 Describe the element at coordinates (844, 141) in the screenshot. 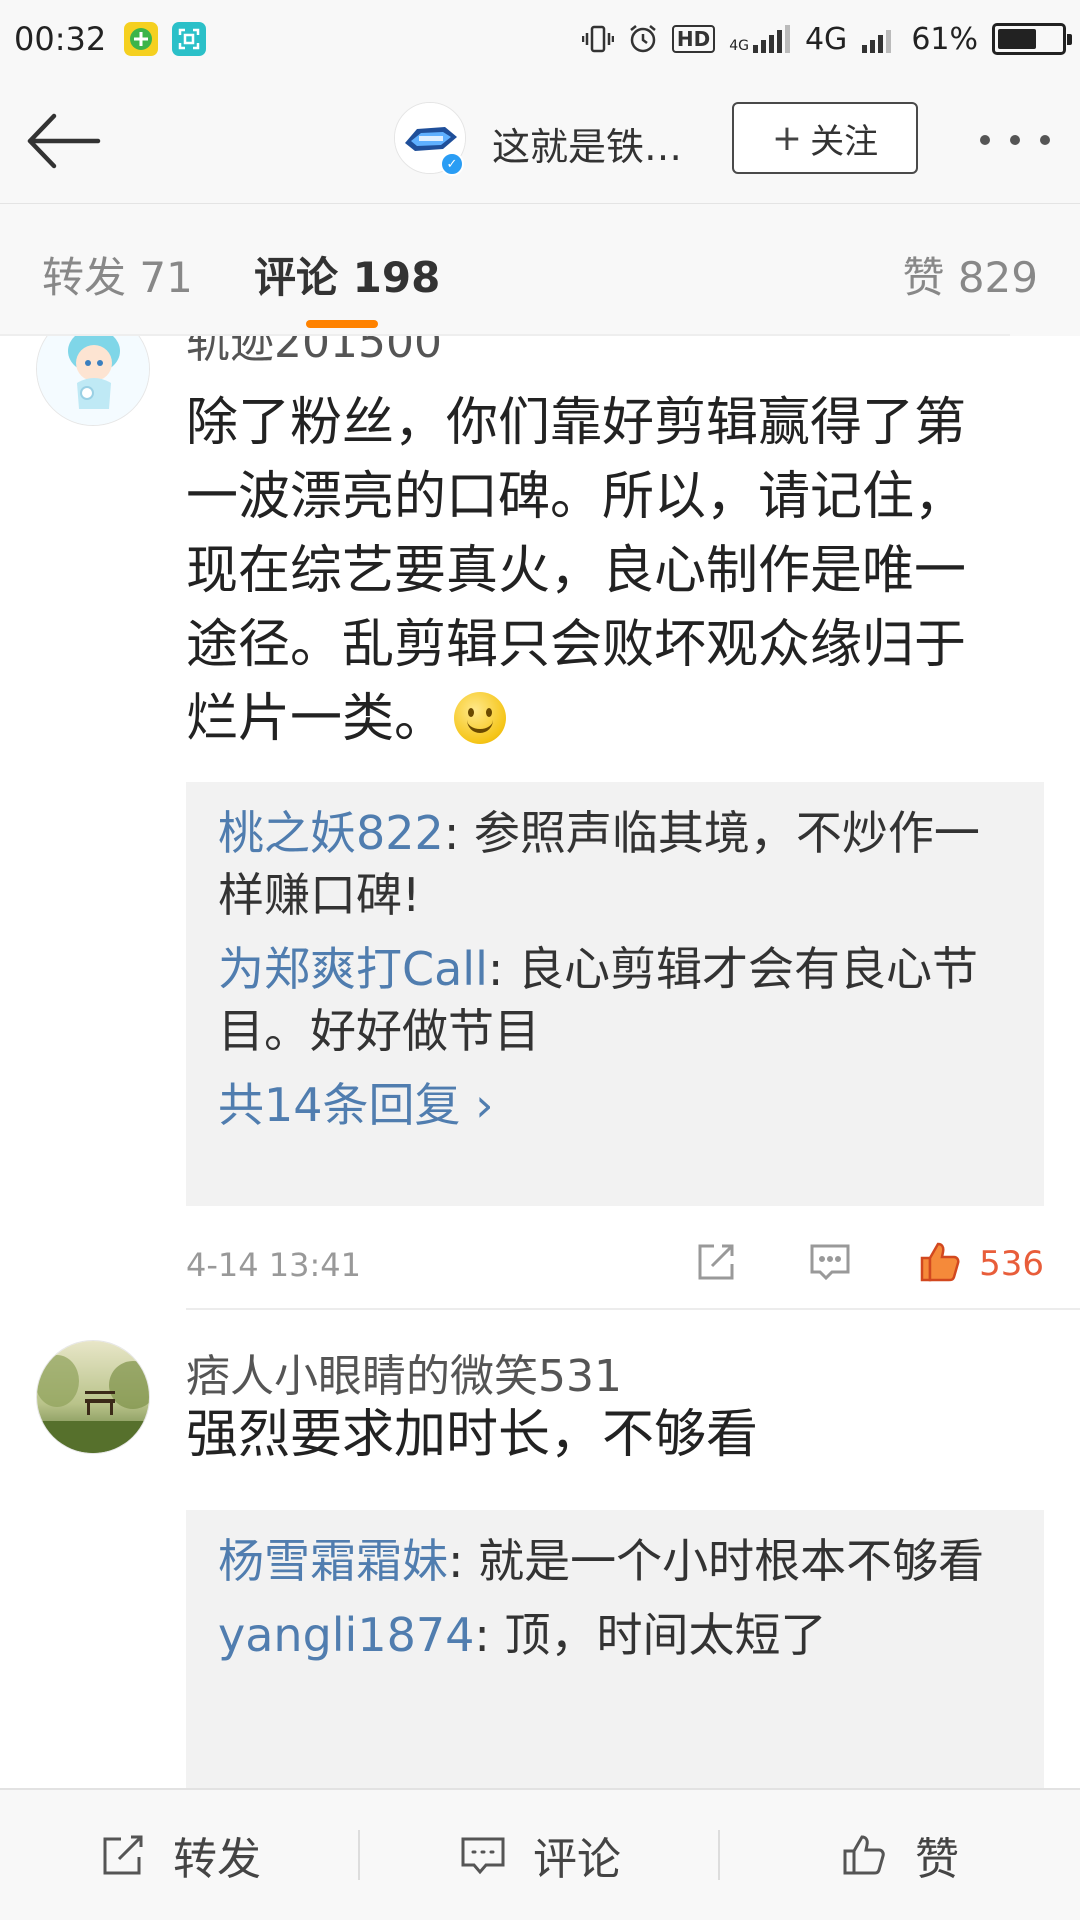

I see `follow-label: 关注` at that location.